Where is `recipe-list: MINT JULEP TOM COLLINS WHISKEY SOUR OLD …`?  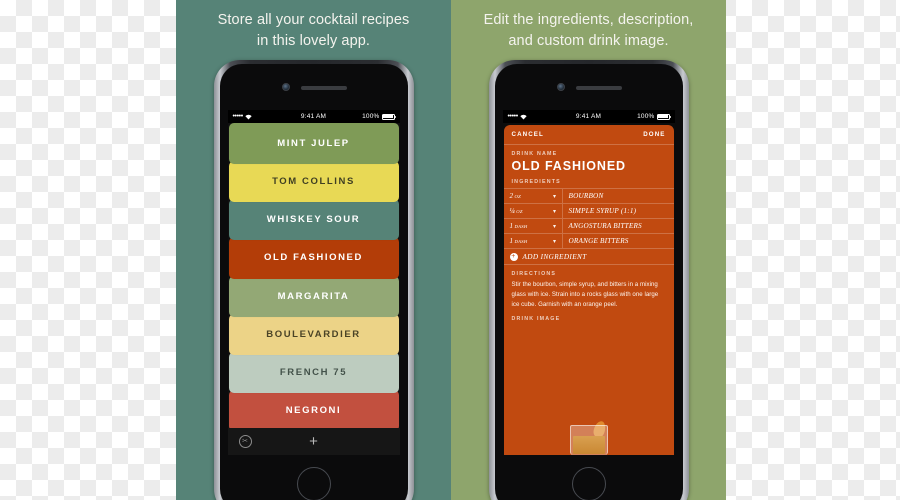
recipe-list: MINT JULEP TOM COLLINS WHISKEY SOUR OLD … is located at coordinates (314, 275).